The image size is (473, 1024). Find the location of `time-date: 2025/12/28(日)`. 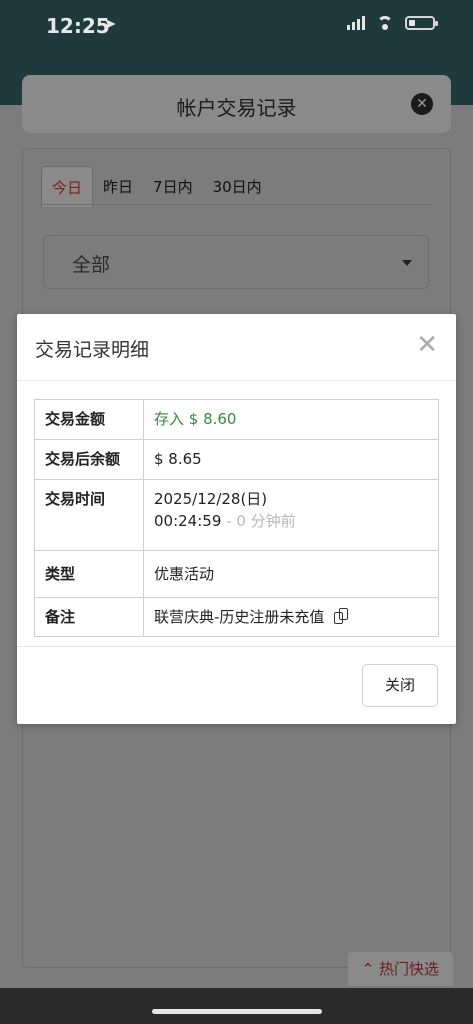

time-date: 2025/12/28(日) is located at coordinates (211, 499).